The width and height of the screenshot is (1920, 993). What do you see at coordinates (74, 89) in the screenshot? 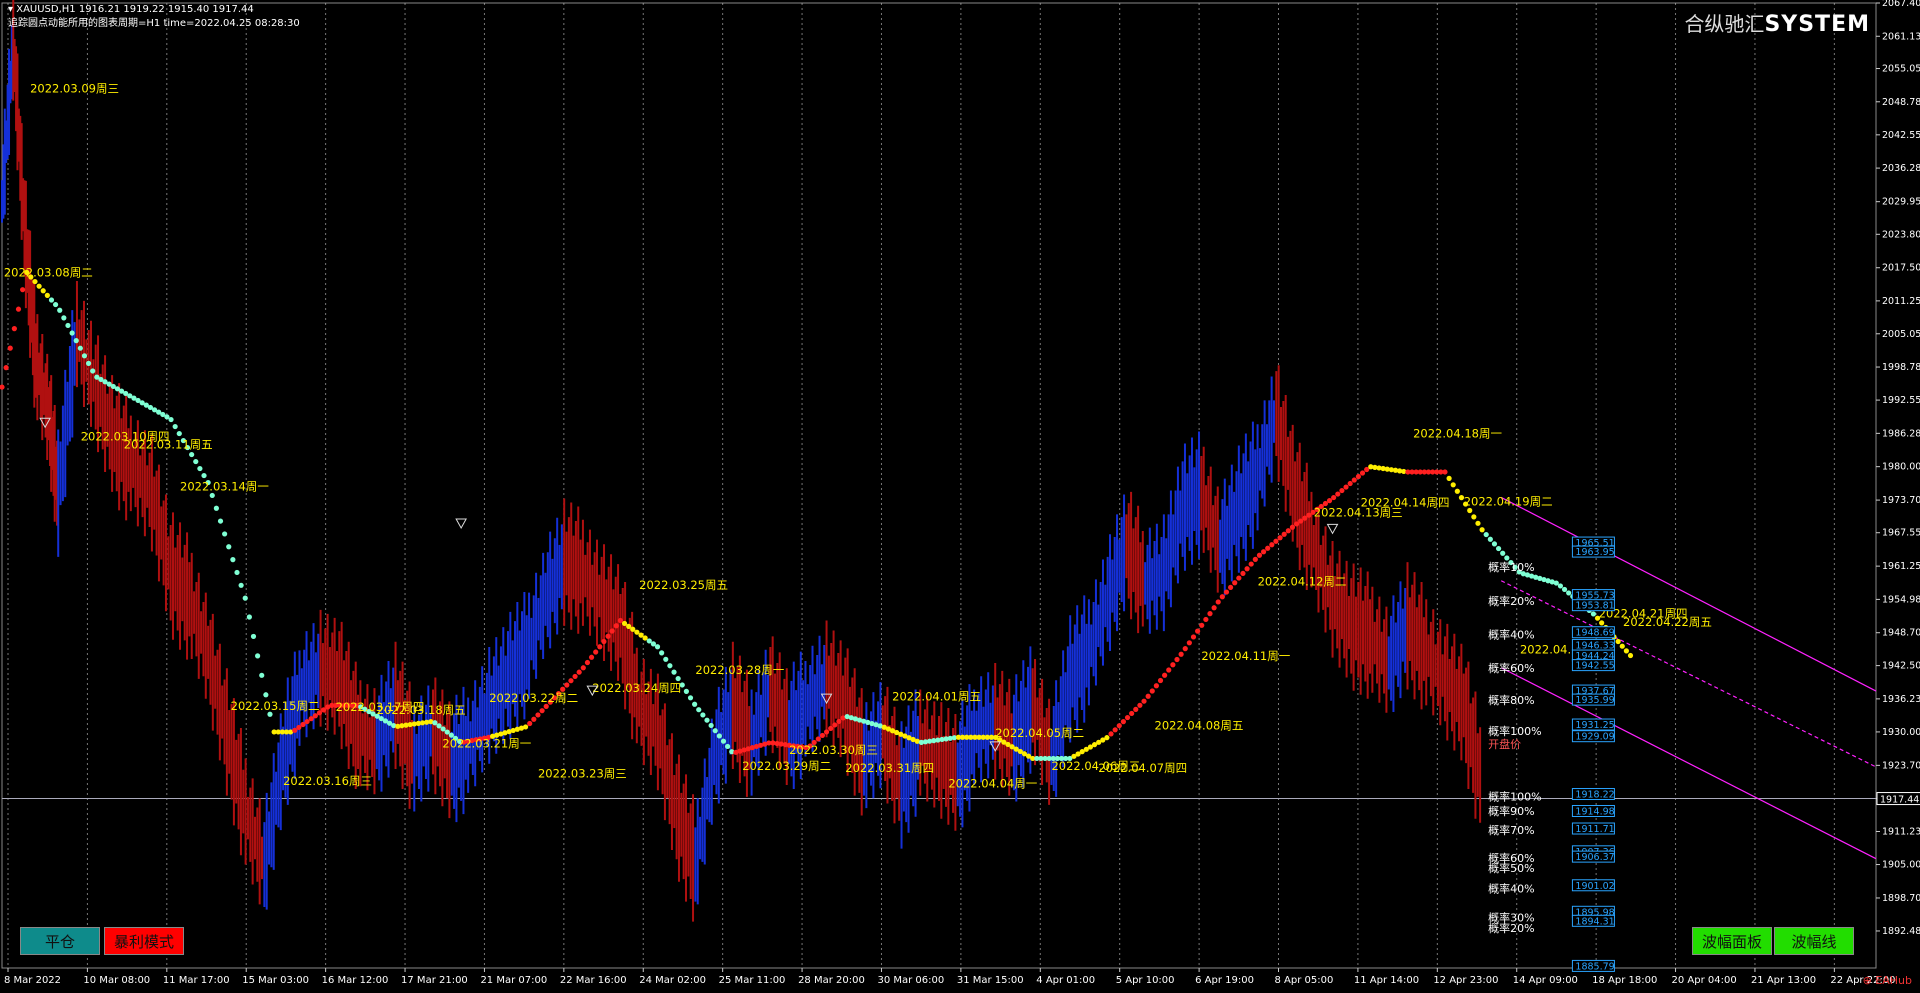
I see `date-label: 2022.03.09周三` at bounding box center [74, 89].